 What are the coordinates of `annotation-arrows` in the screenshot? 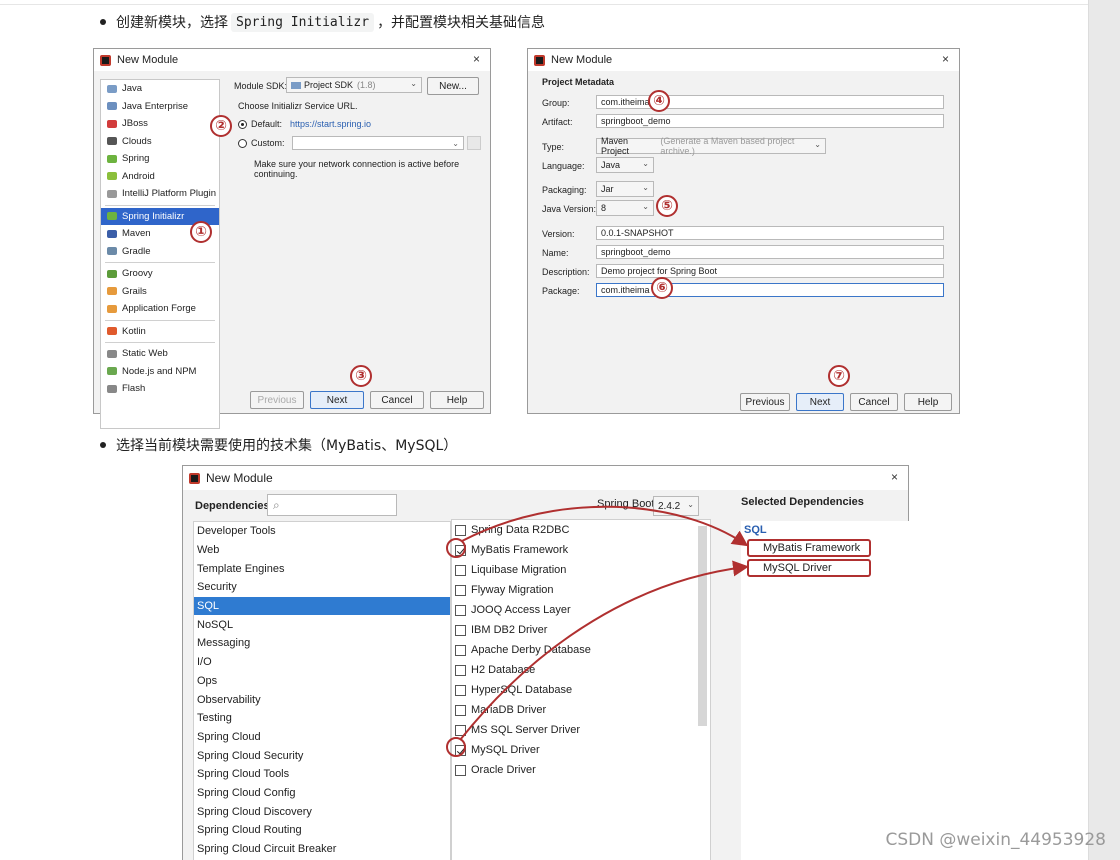 It's located at (597, 631).